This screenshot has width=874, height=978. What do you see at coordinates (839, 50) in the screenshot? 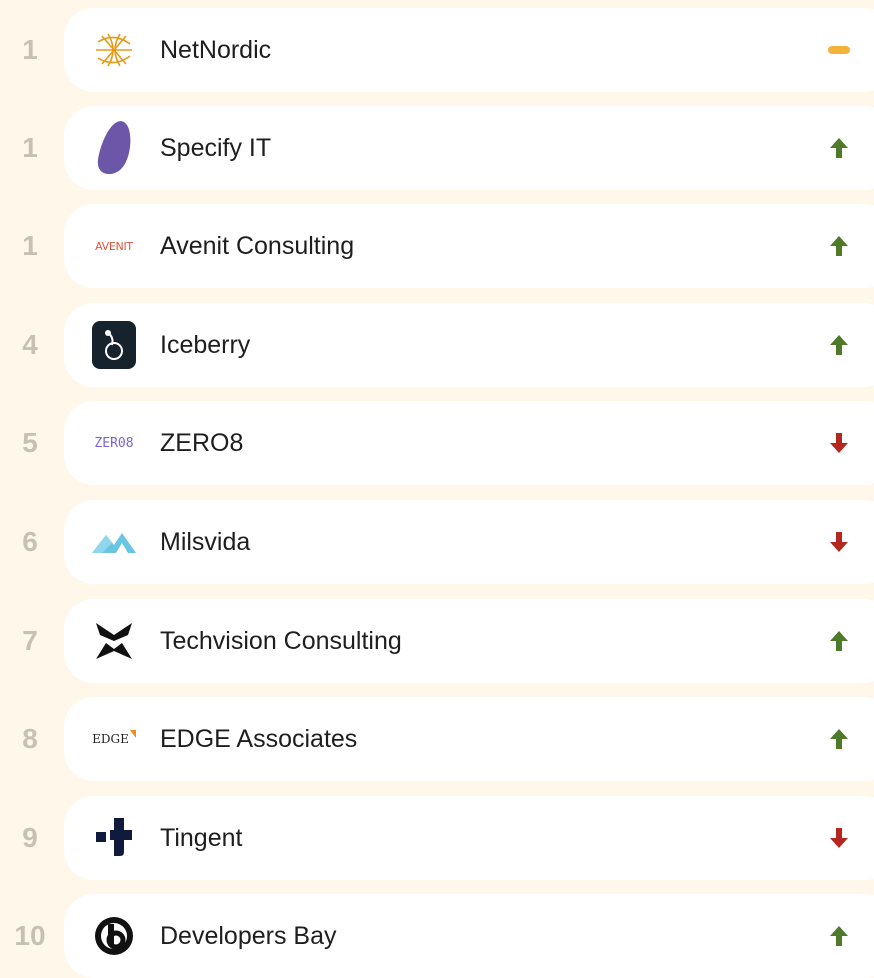
I see `trend-same-icon` at bounding box center [839, 50].